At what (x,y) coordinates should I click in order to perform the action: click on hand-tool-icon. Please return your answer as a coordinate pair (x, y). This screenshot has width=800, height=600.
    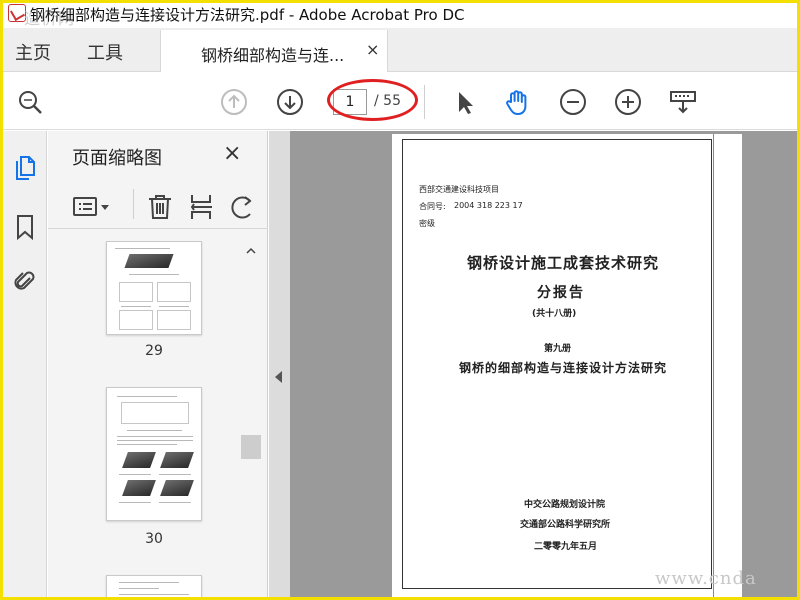
    Looking at the image, I should click on (517, 102).